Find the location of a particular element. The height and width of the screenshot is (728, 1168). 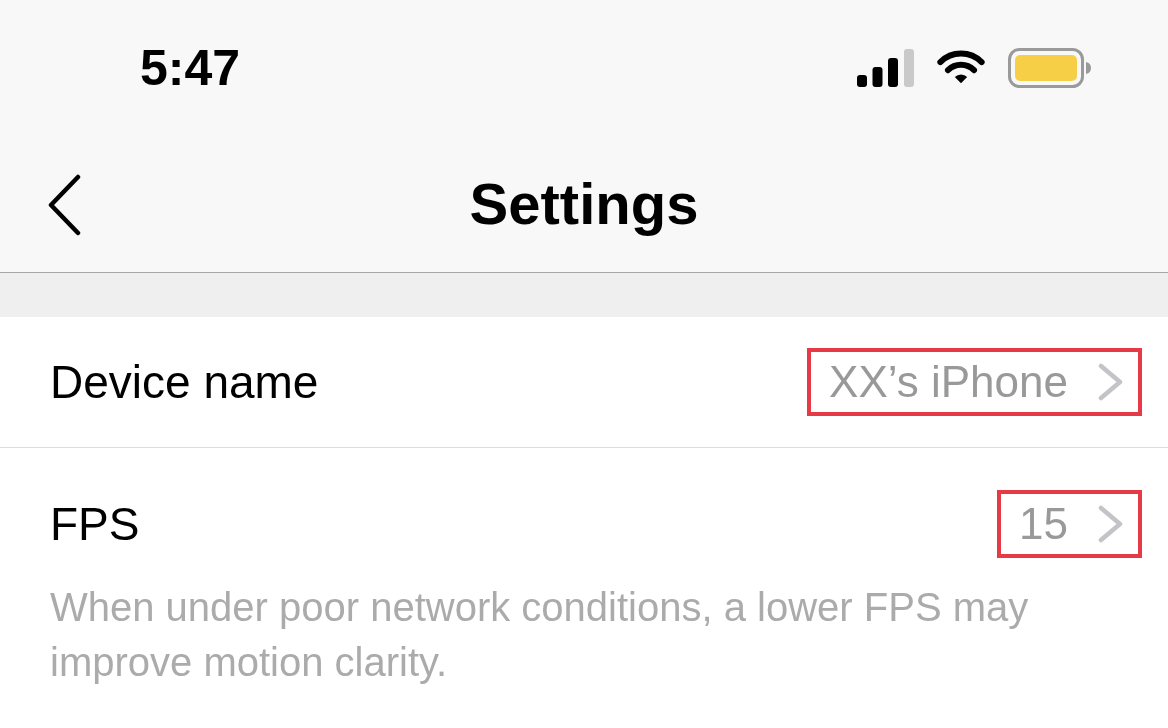

signal-icon is located at coordinates (885, 67).